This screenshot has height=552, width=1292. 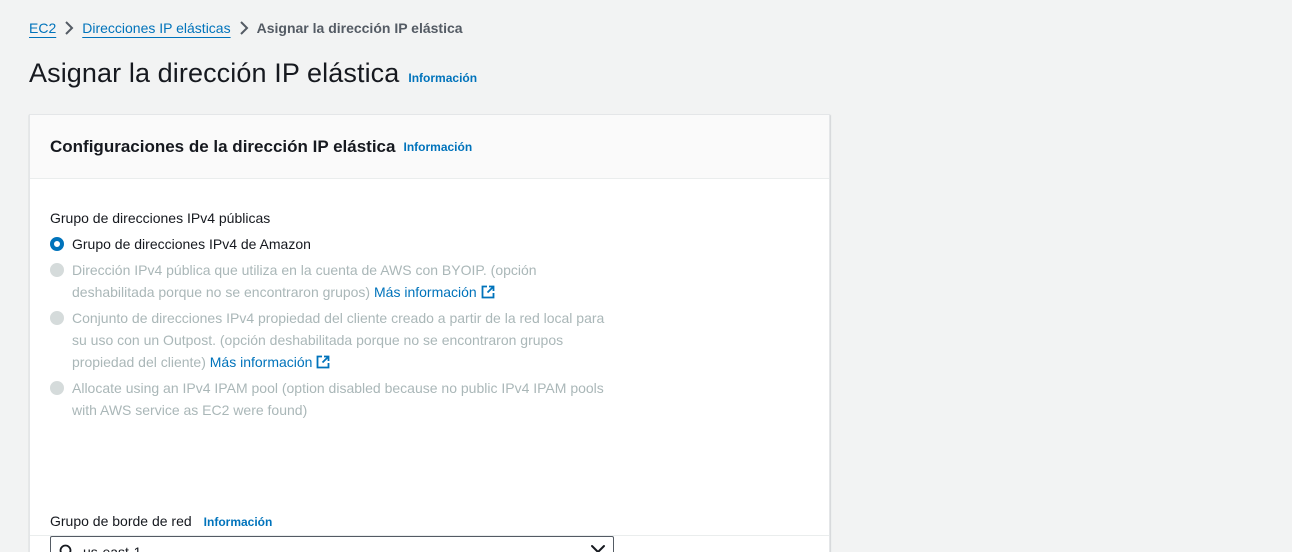 I want to click on panel-info-link: Información, so click(x=437, y=147).